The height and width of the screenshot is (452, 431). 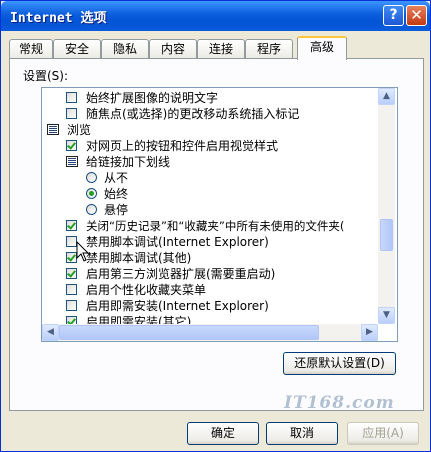 I want to click on settings-label: 设置(S):, so click(x=46, y=76).